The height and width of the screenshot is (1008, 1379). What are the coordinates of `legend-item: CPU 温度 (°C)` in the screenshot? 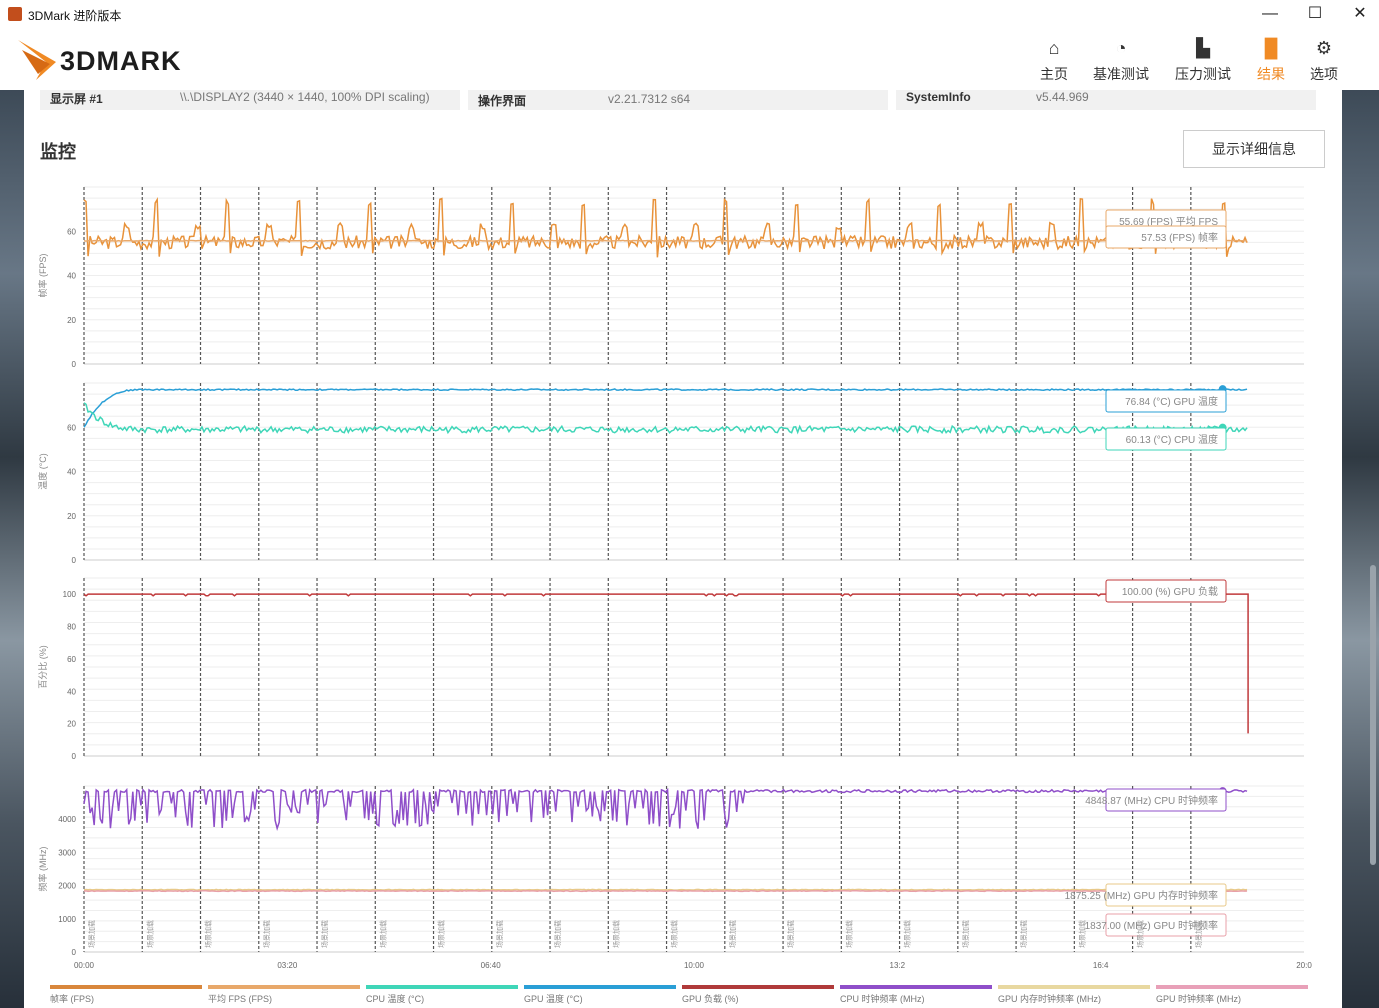 It's located at (442, 996).